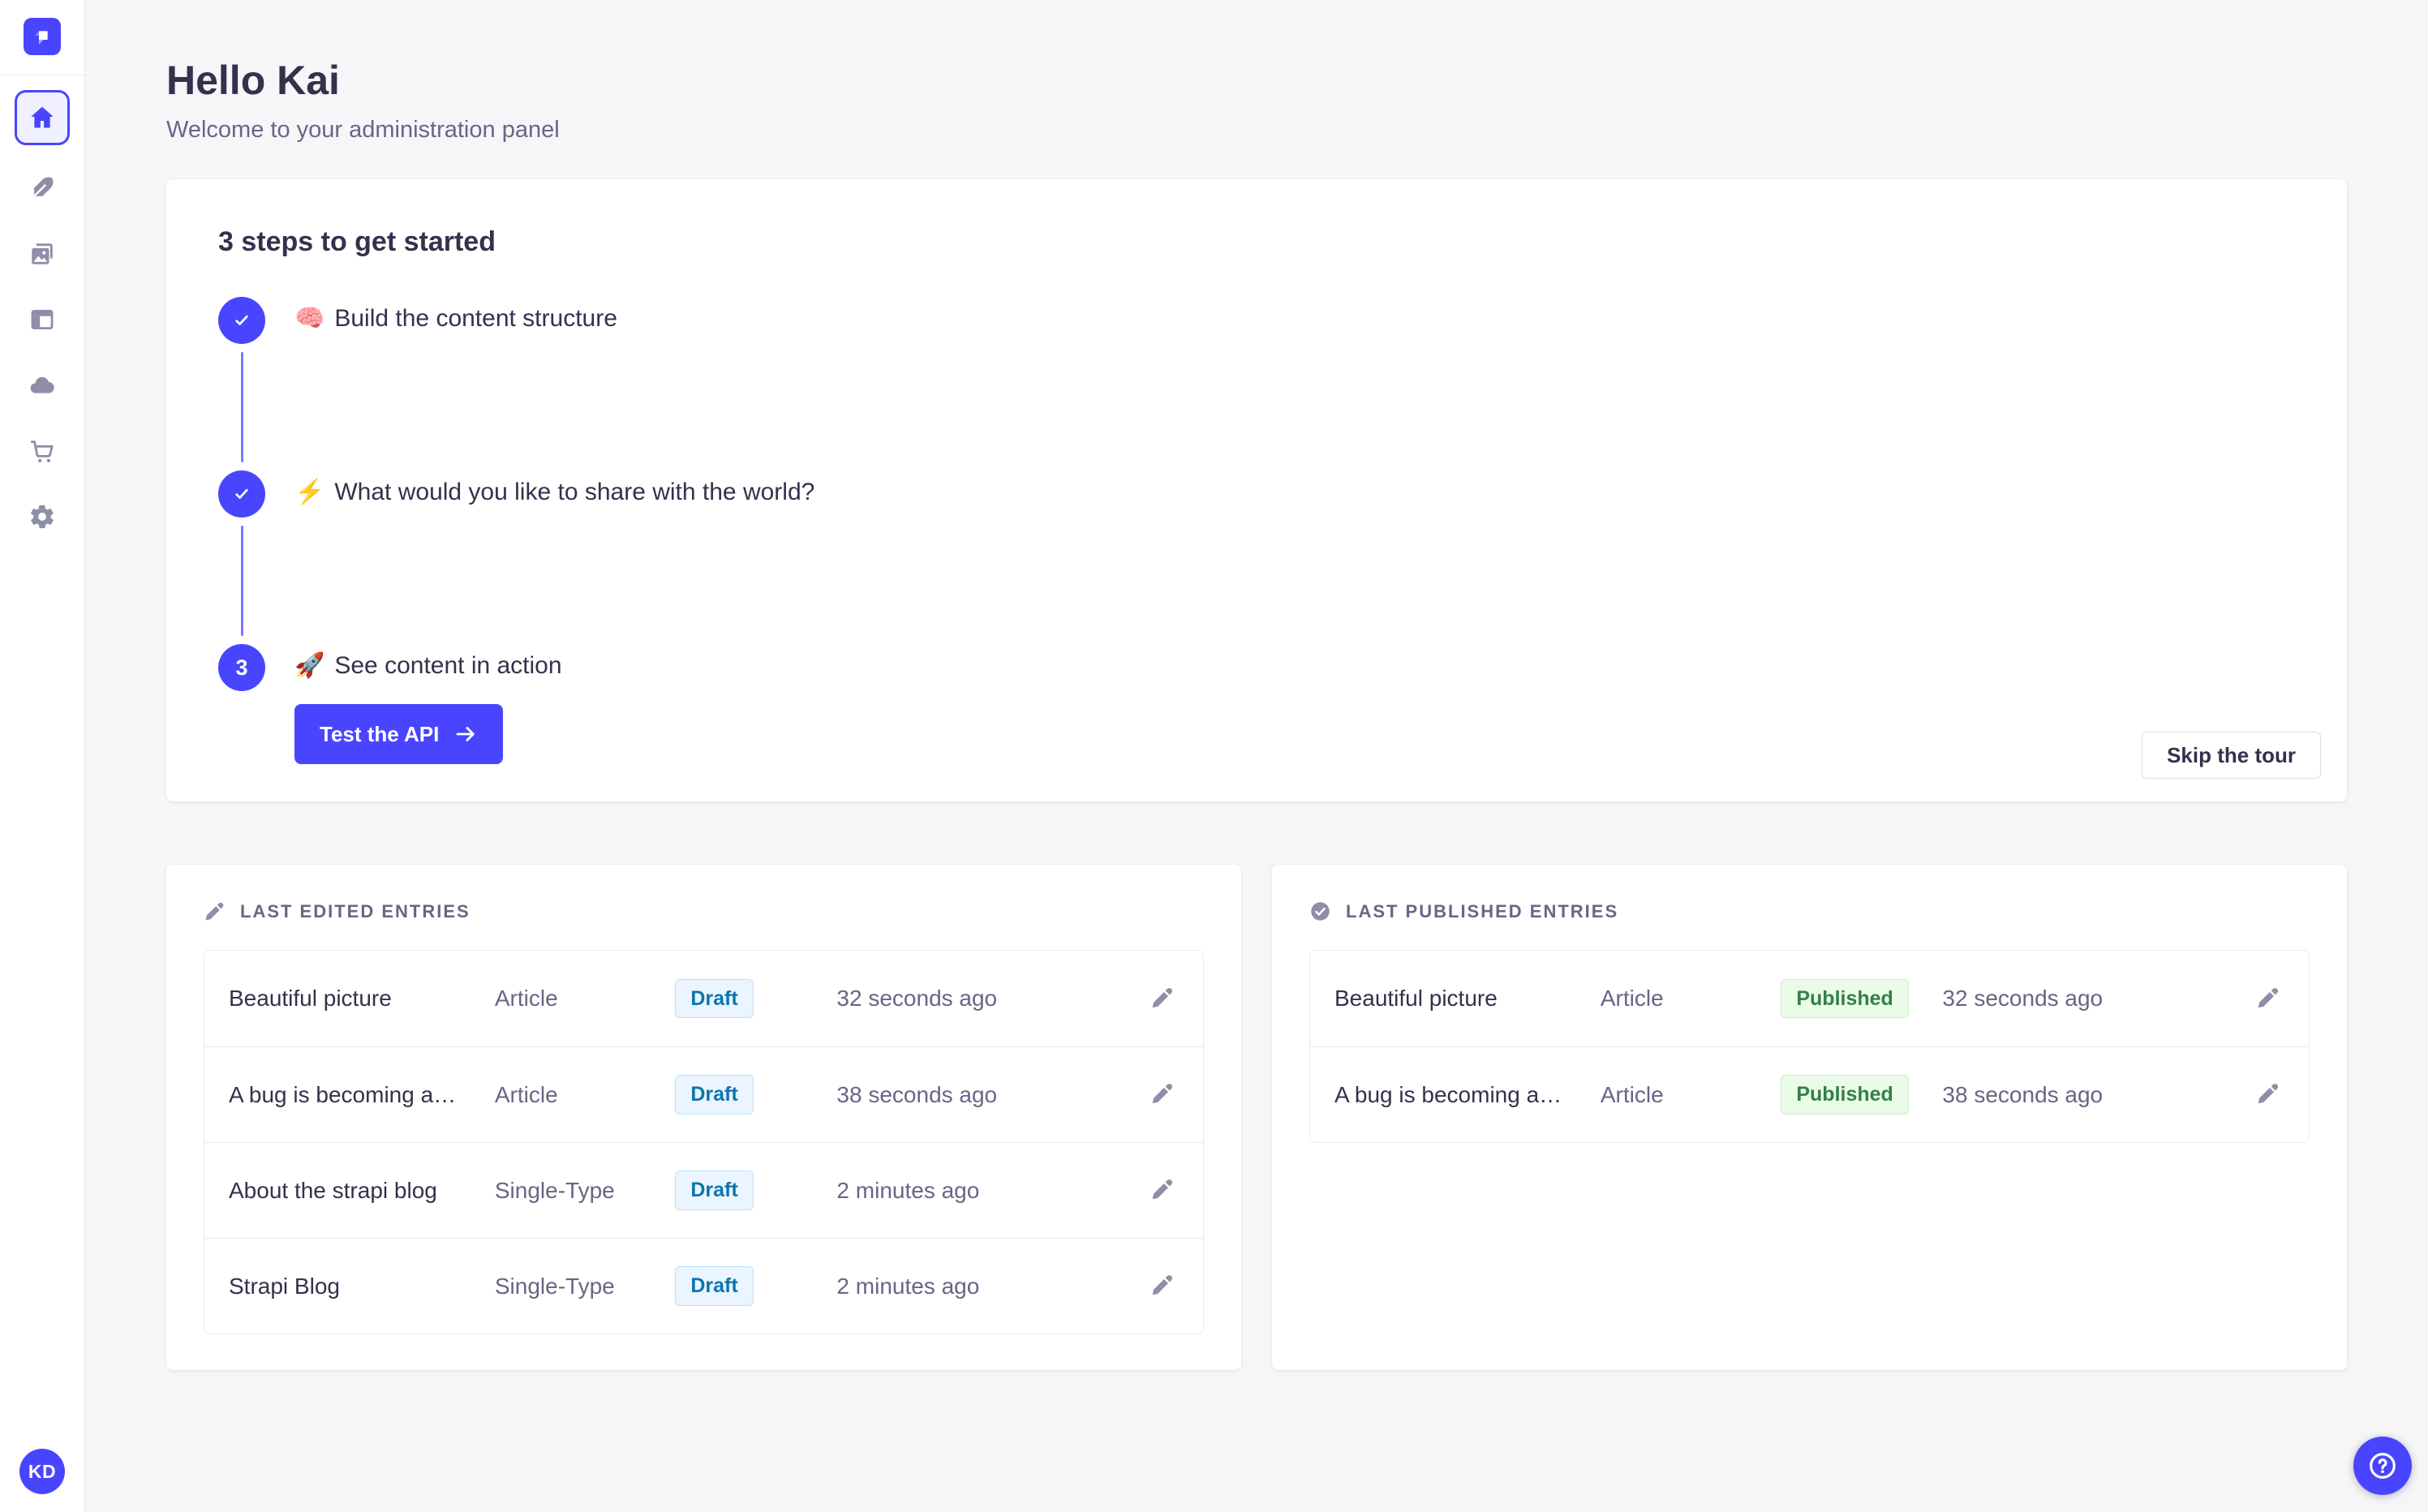 The width and height of the screenshot is (2428, 1512). What do you see at coordinates (1256, 383) in the screenshot?
I see `step-build-content-structure: 🧠 Build the content structure` at bounding box center [1256, 383].